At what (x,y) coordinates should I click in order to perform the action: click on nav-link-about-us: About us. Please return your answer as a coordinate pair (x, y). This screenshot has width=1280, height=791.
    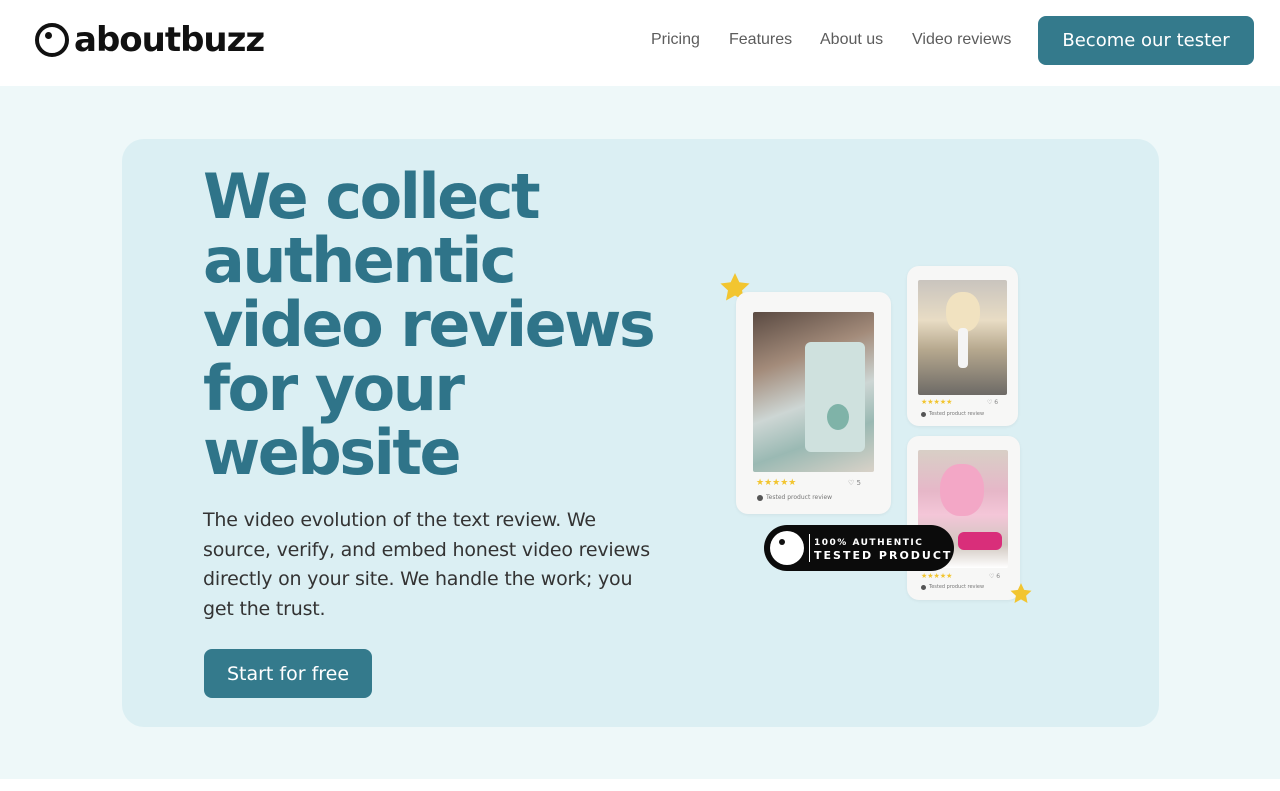
    Looking at the image, I should click on (851, 40).